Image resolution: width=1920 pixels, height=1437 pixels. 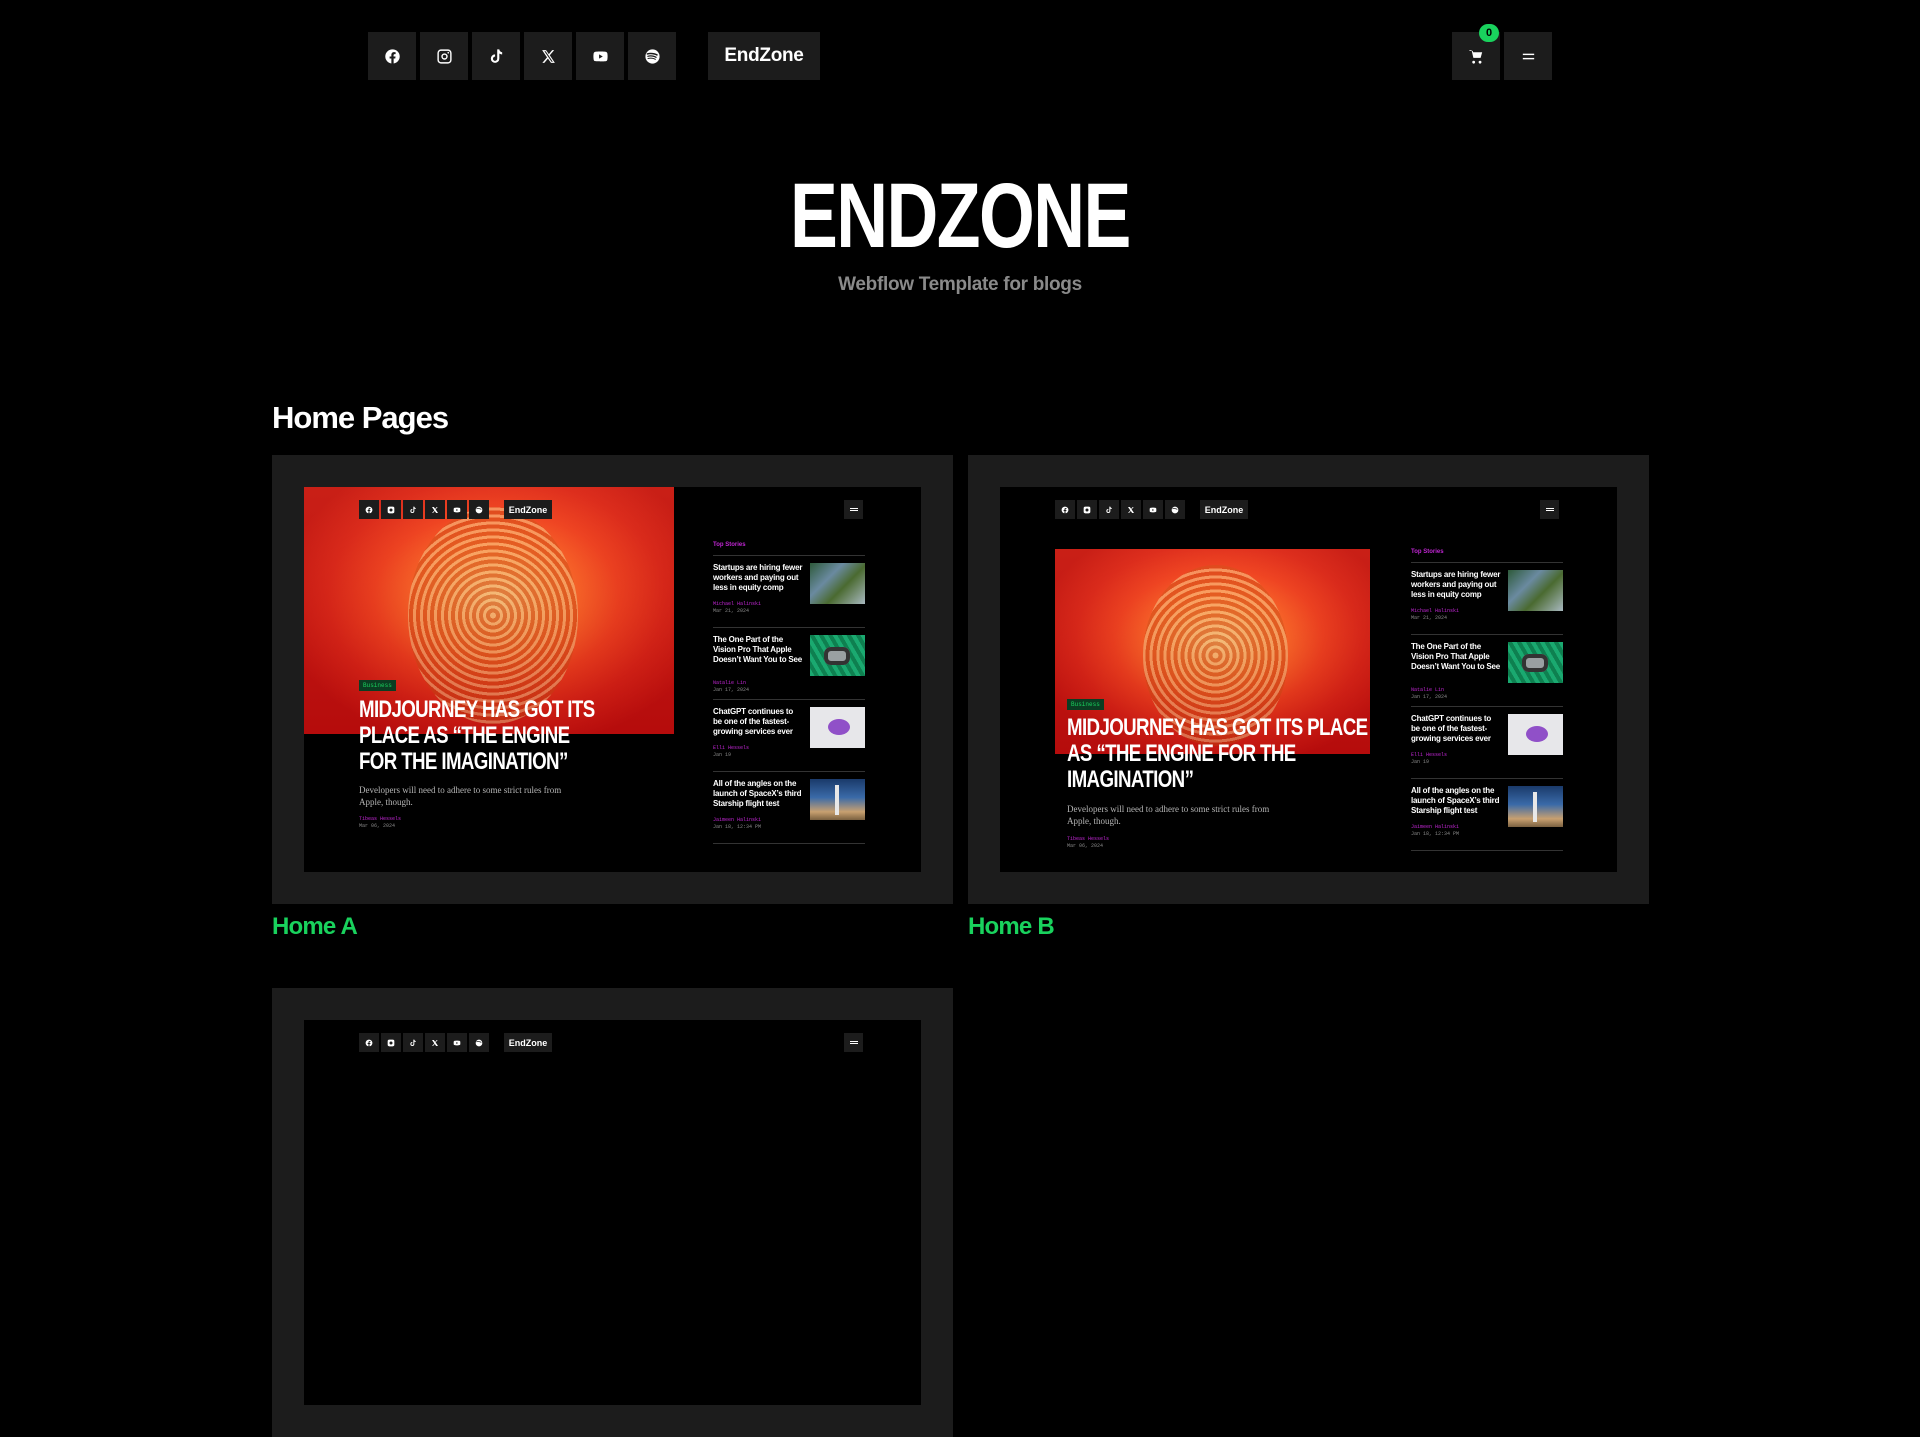 I want to click on story-author: Michael Halinski, so click(x=1435, y=611).